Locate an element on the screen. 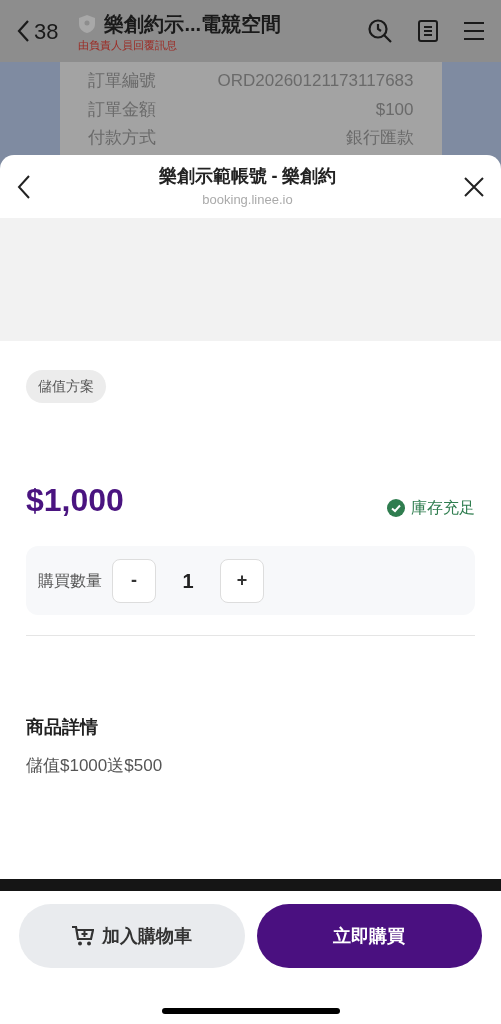 Image resolution: width=501 pixels, height=1024 pixels. menu-icon is located at coordinates (474, 31).